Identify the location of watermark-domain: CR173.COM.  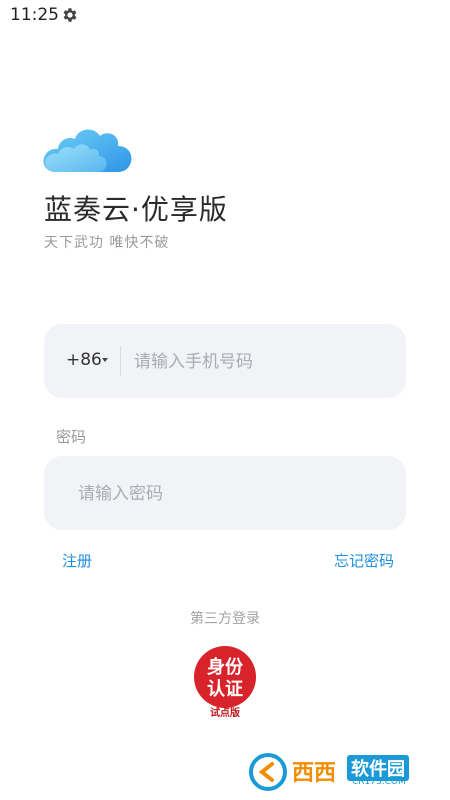
(379, 782).